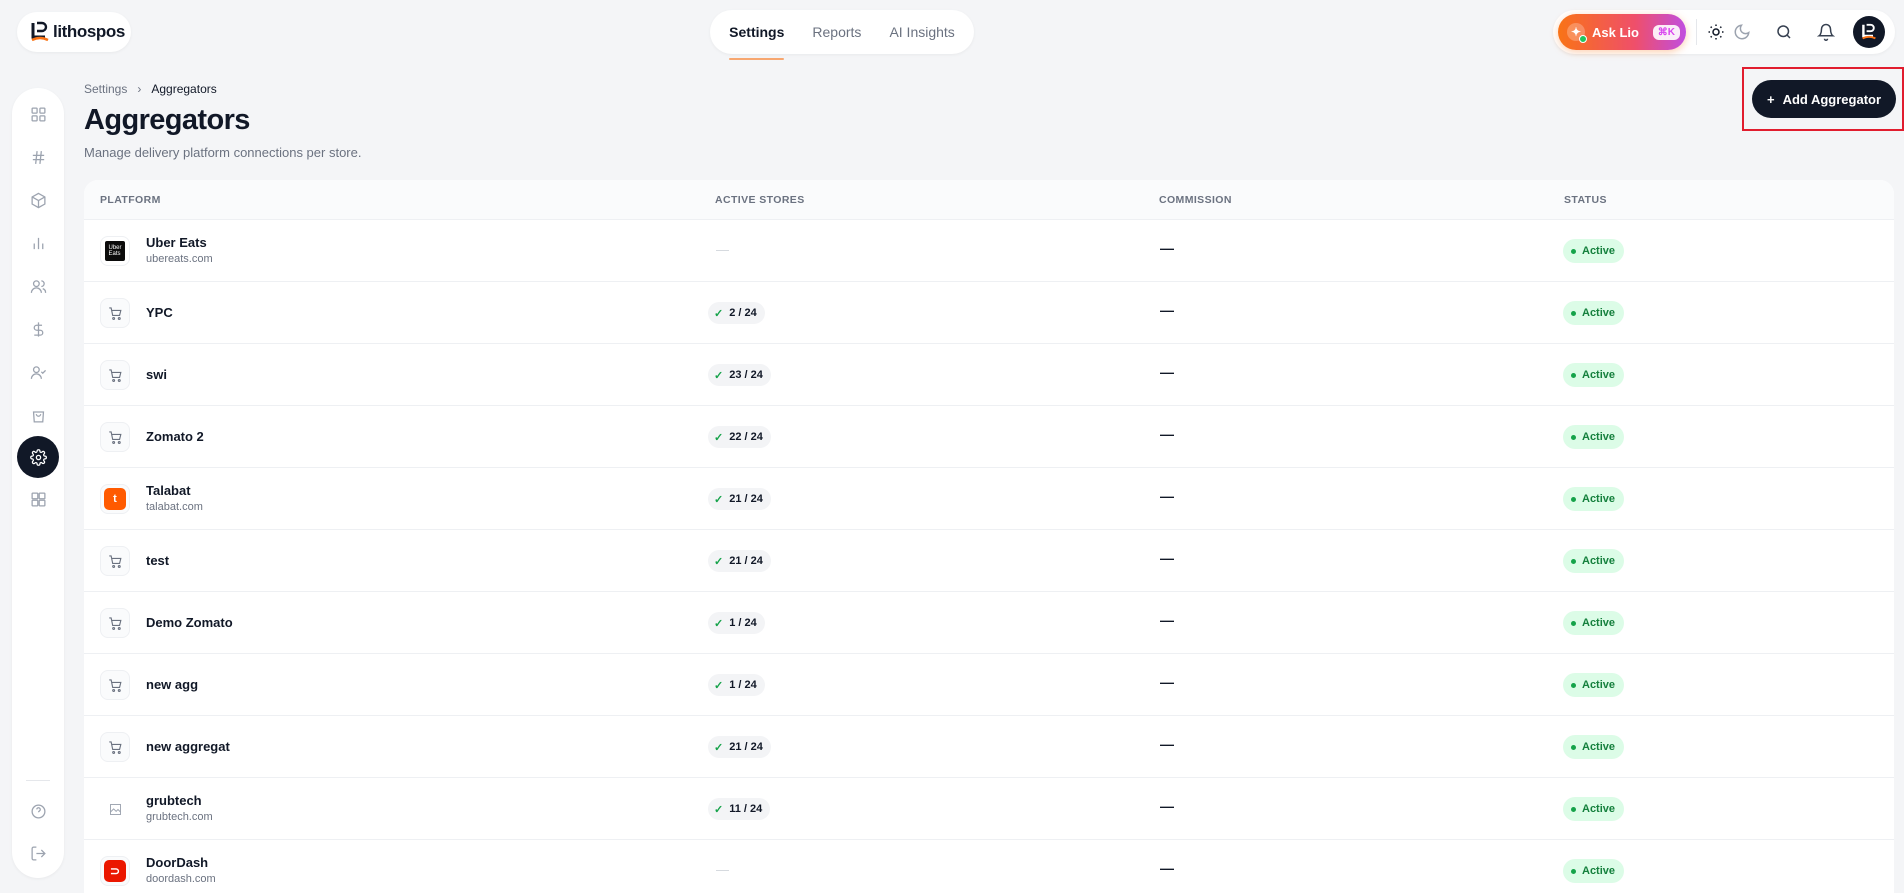 The width and height of the screenshot is (1904, 893). What do you see at coordinates (130, 200) in the screenshot?
I see `header-platform: PLATFORM` at bounding box center [130, 200].